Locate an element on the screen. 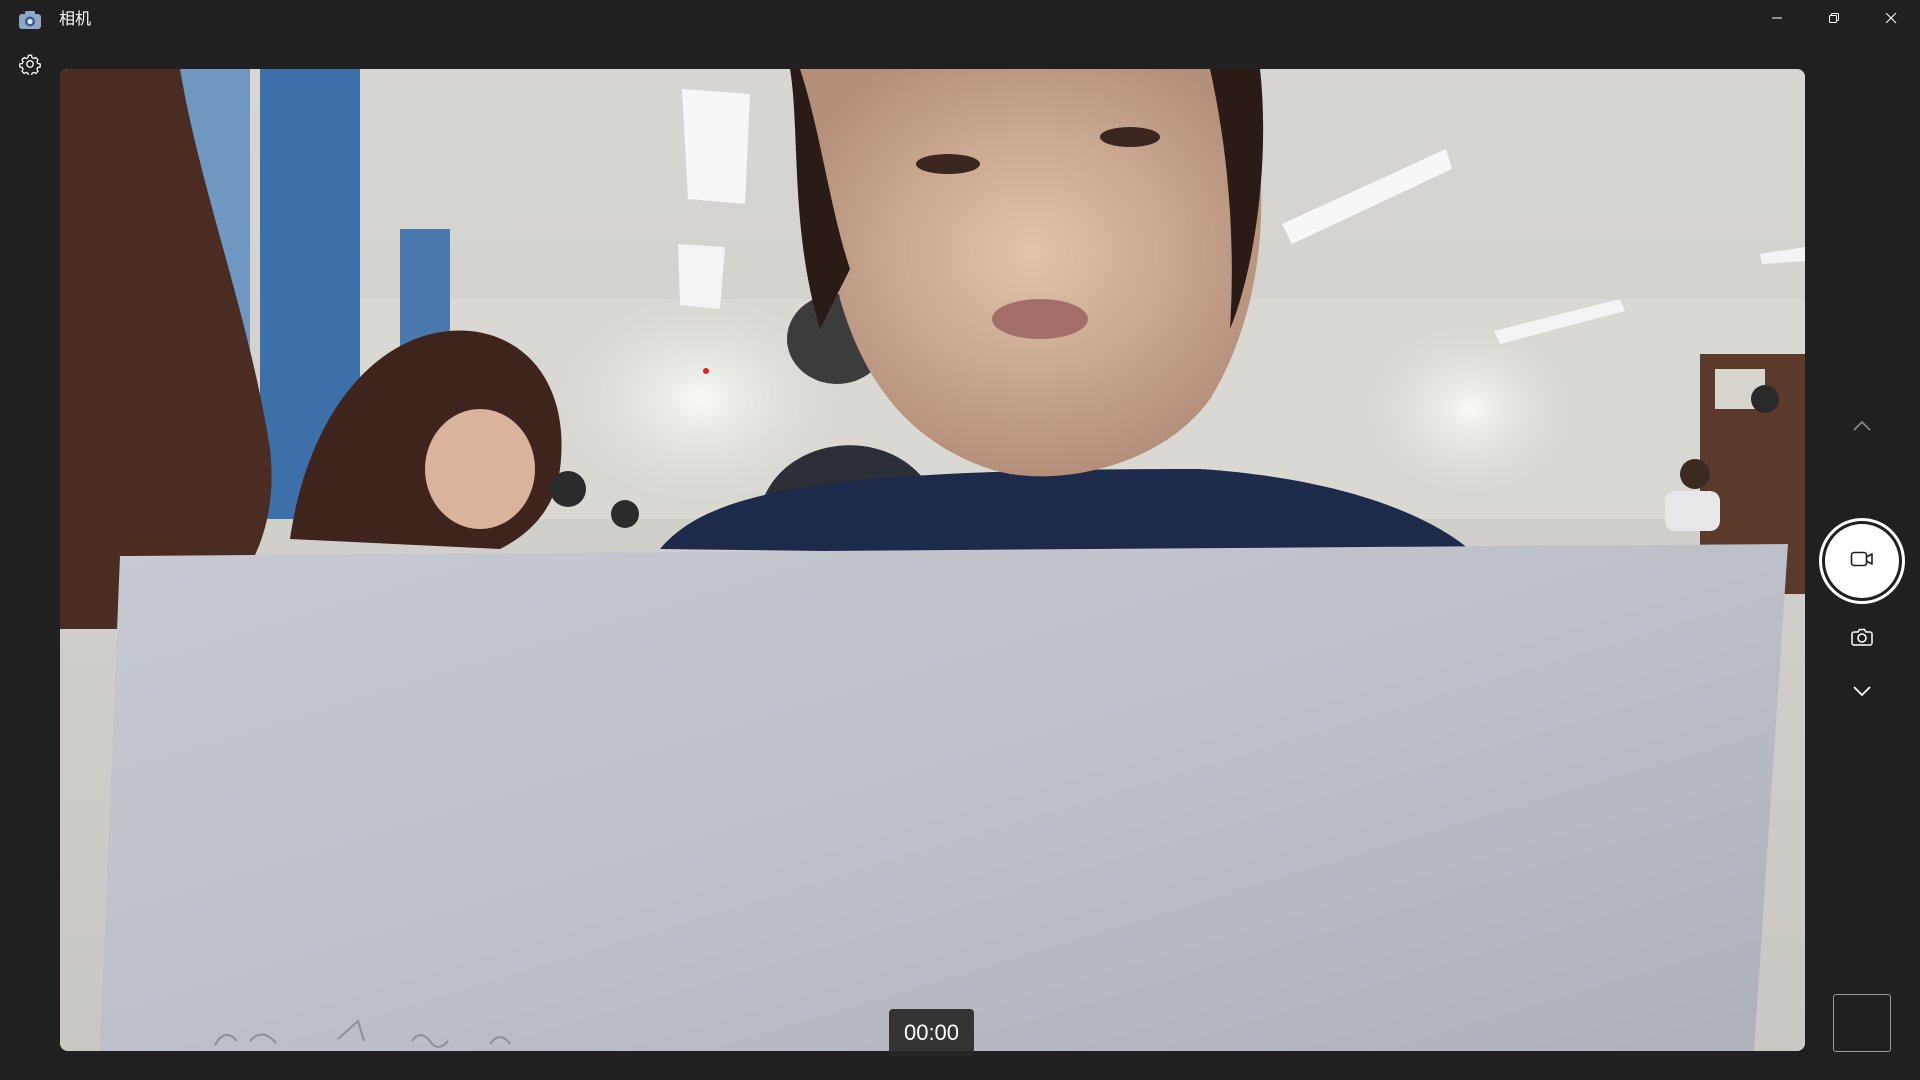 This screenshot has width=1920, height=1080. restore-button is located at coordinates (1834, 20).